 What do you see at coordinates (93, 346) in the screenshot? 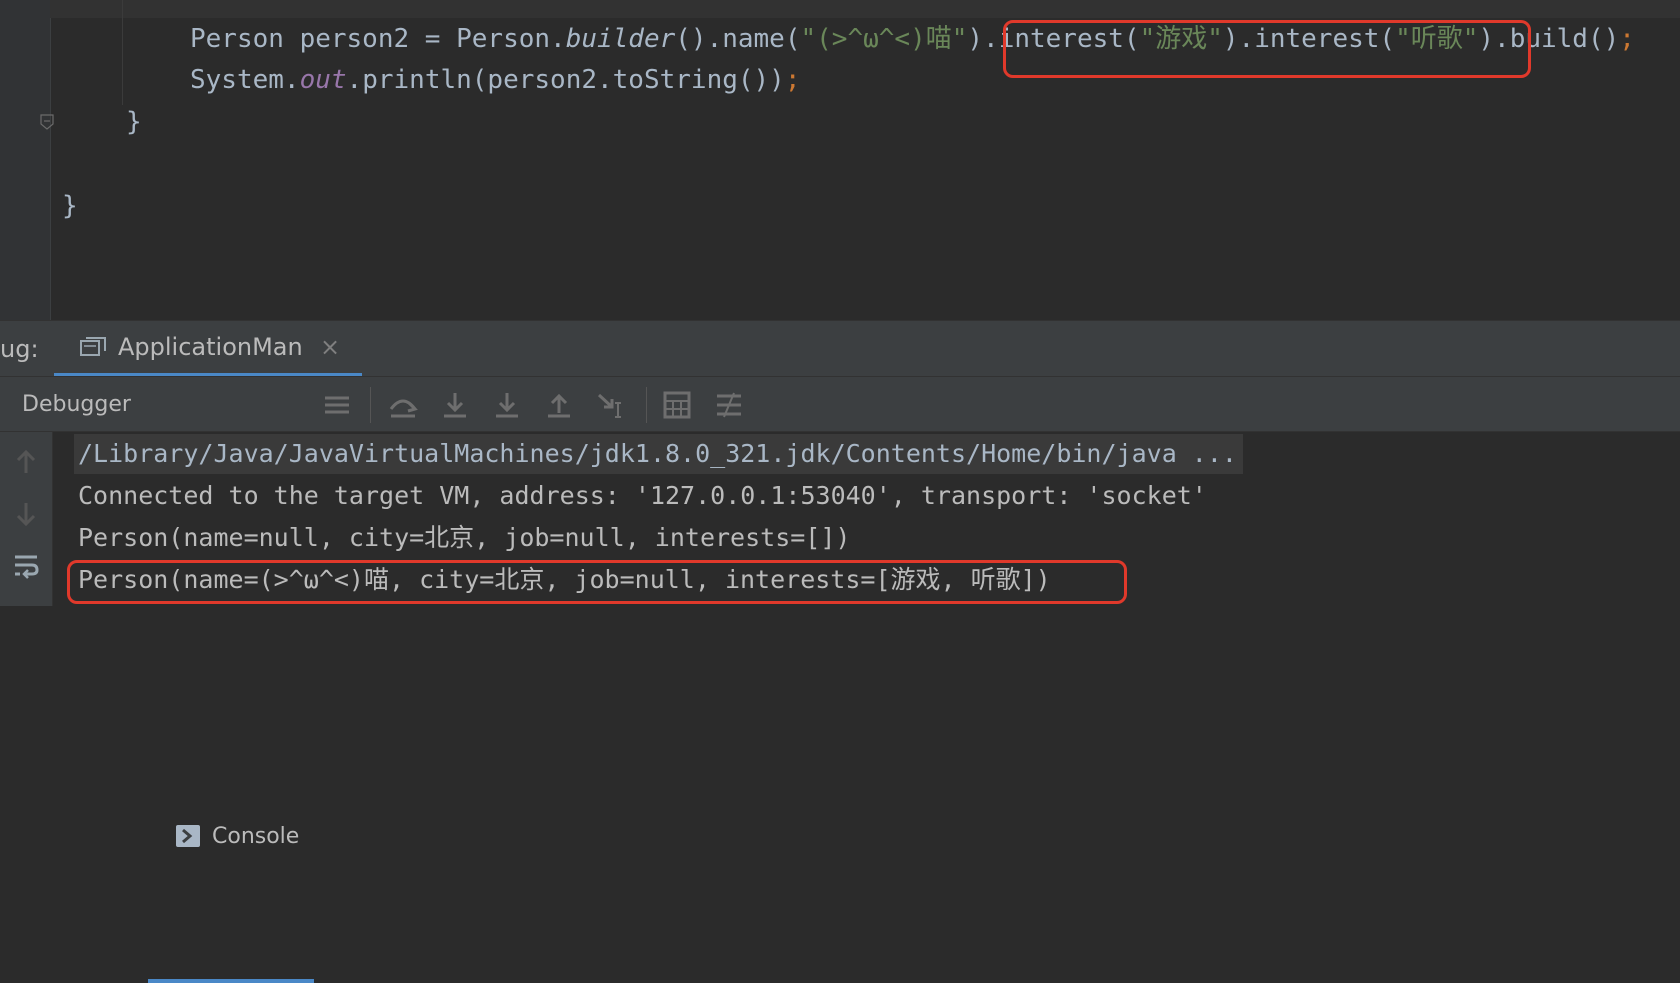
I see `session-icon` at bounding box center [93, 346].